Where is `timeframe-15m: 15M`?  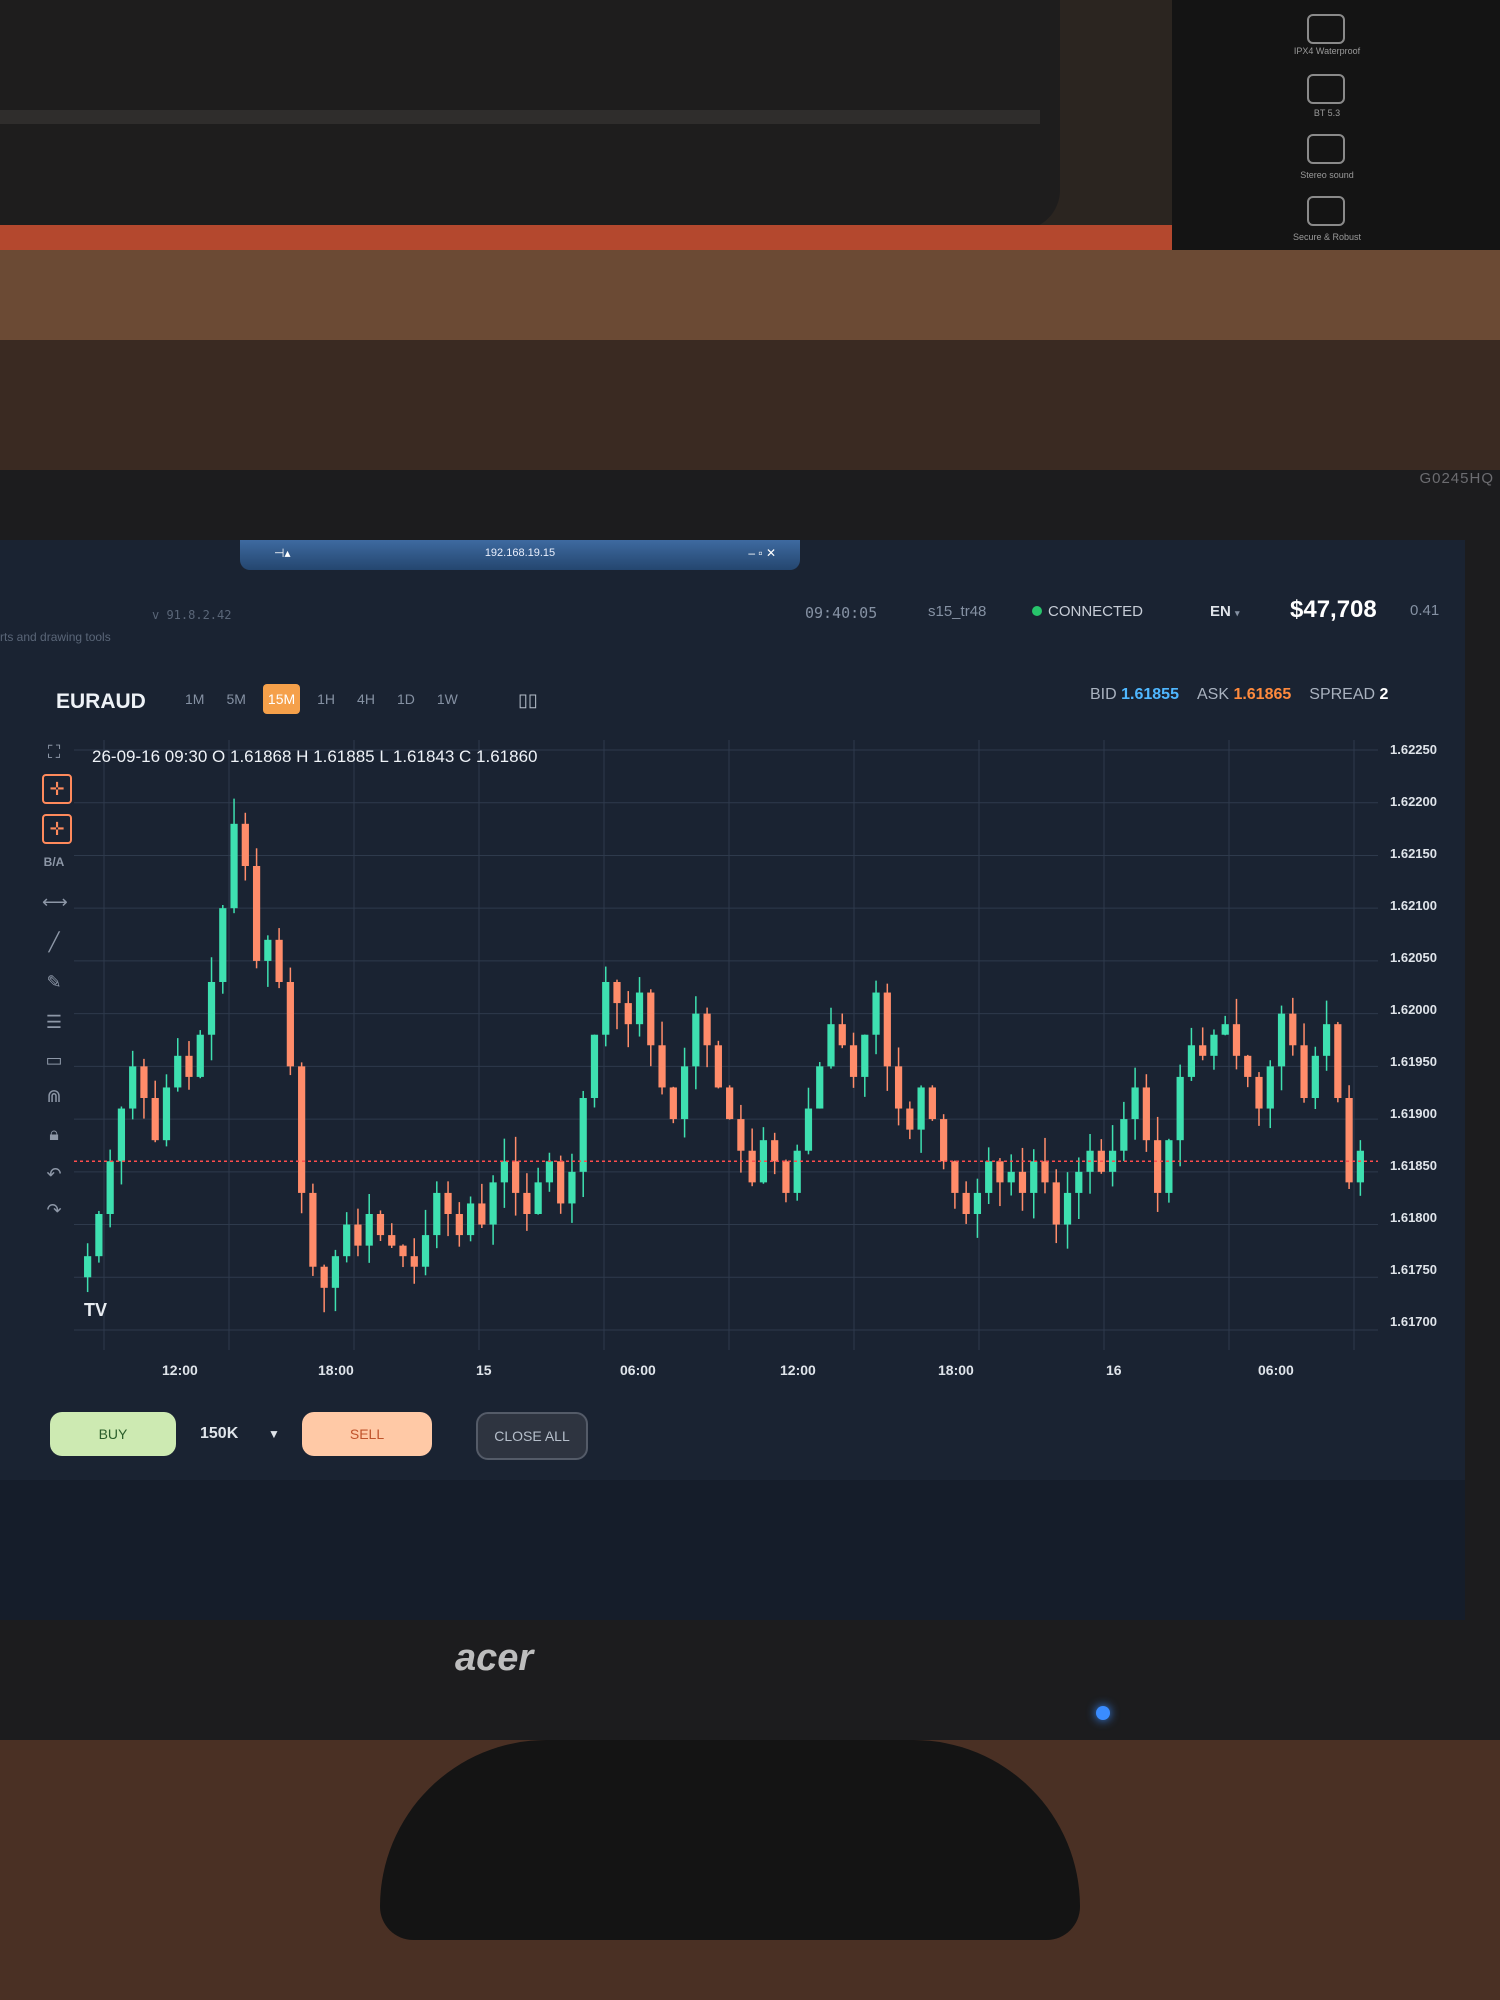 timeframe-15m: 15M is located at coordinates (281, 699).